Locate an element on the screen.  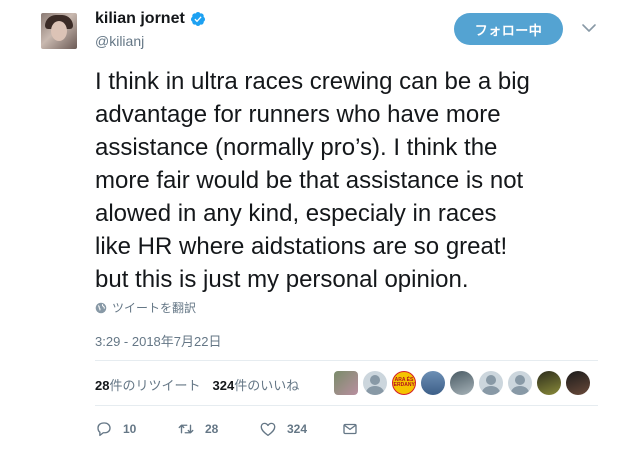
retweet-button: 28 is located at coordinates (218, 429).